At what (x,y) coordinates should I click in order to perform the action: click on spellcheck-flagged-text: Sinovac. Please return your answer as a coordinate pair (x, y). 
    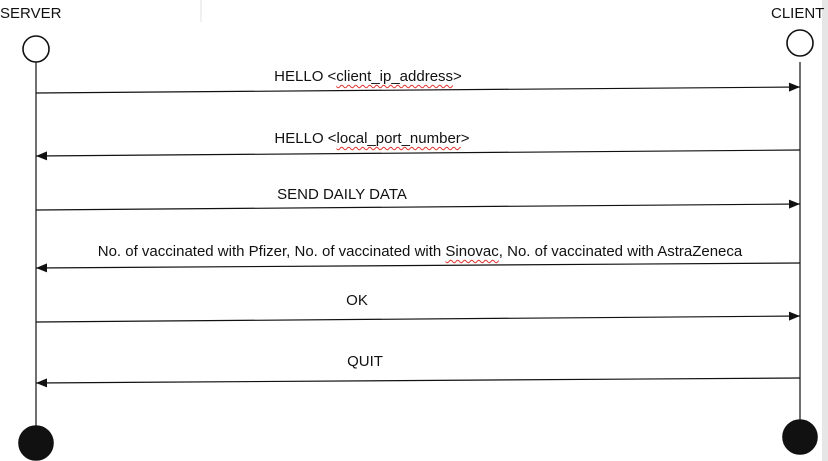
    Looking at the image, I should click on (472, 251).